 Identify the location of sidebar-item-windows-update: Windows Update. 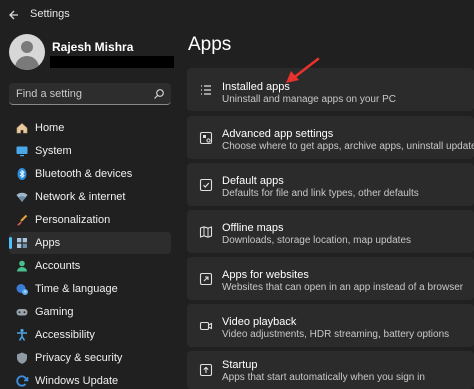
(90, 379).